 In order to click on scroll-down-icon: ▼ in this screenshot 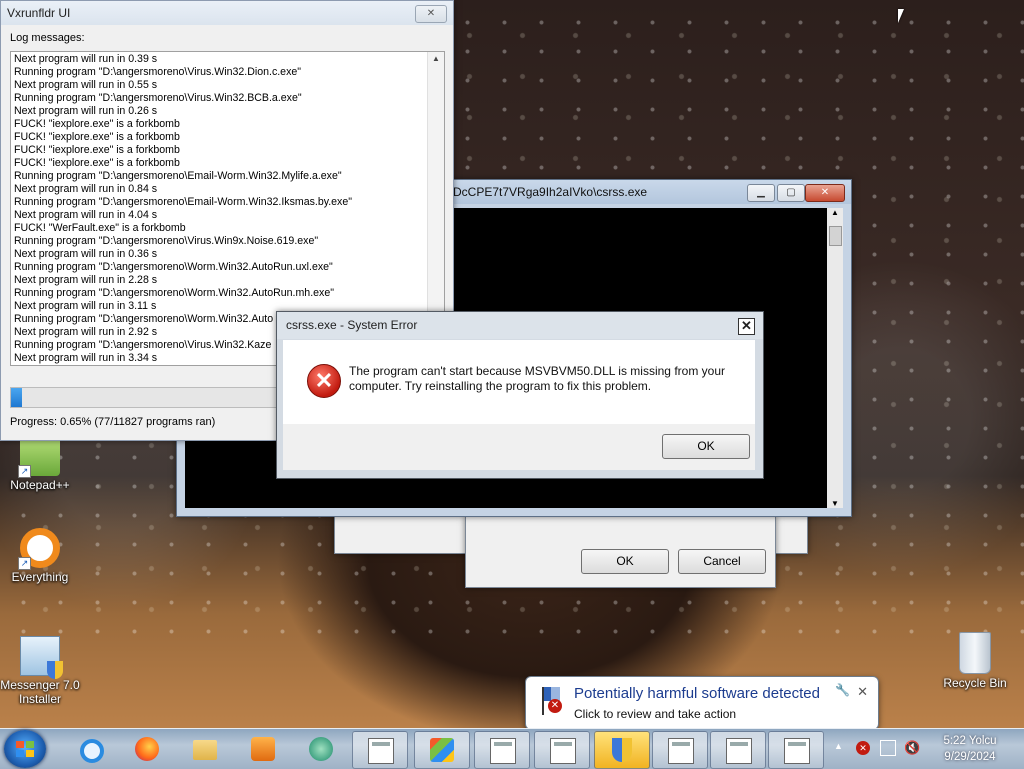, I will do `click(835, 503)`.